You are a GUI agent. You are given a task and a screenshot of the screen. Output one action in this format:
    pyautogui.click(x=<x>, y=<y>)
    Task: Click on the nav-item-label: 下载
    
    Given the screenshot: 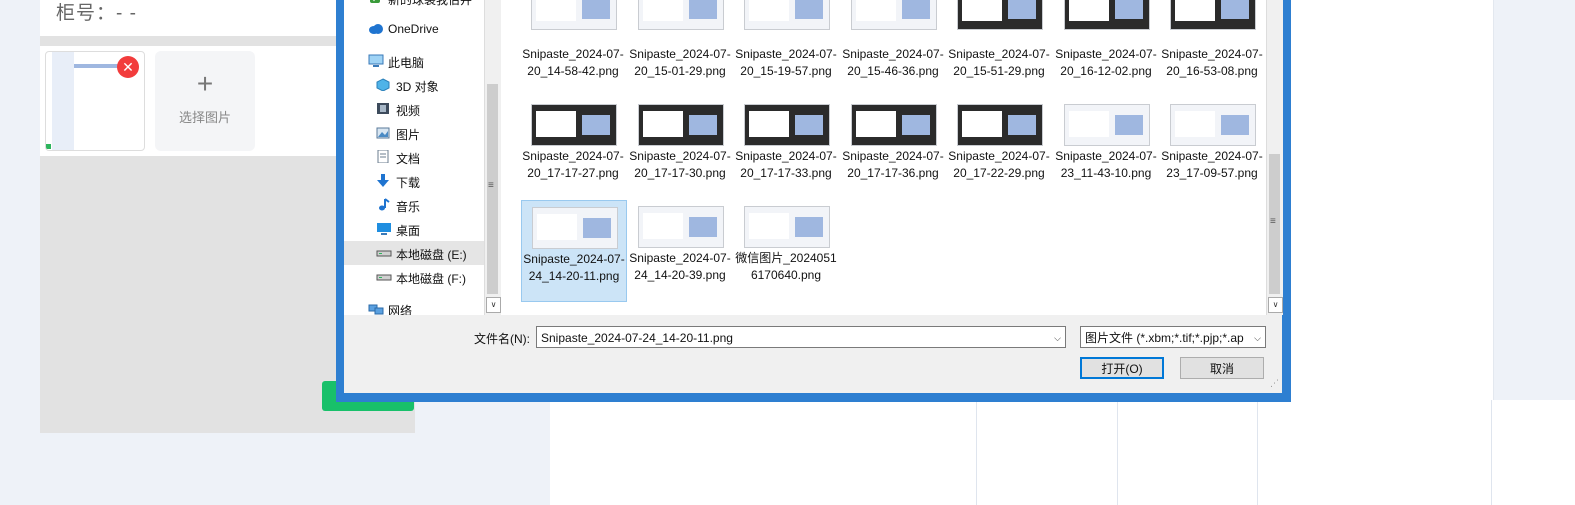 What is the action you would take?
    pyautogui.click(x=408, y=183)
    